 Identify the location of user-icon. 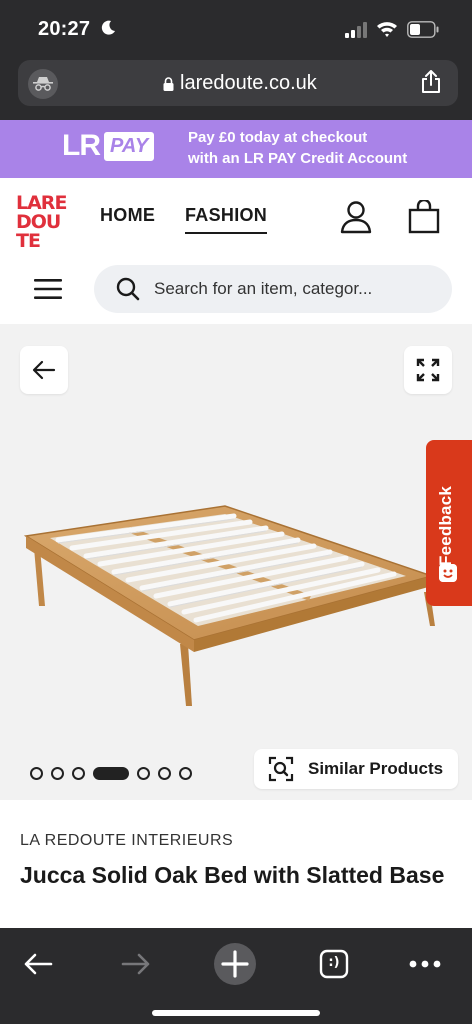
(356, 217).